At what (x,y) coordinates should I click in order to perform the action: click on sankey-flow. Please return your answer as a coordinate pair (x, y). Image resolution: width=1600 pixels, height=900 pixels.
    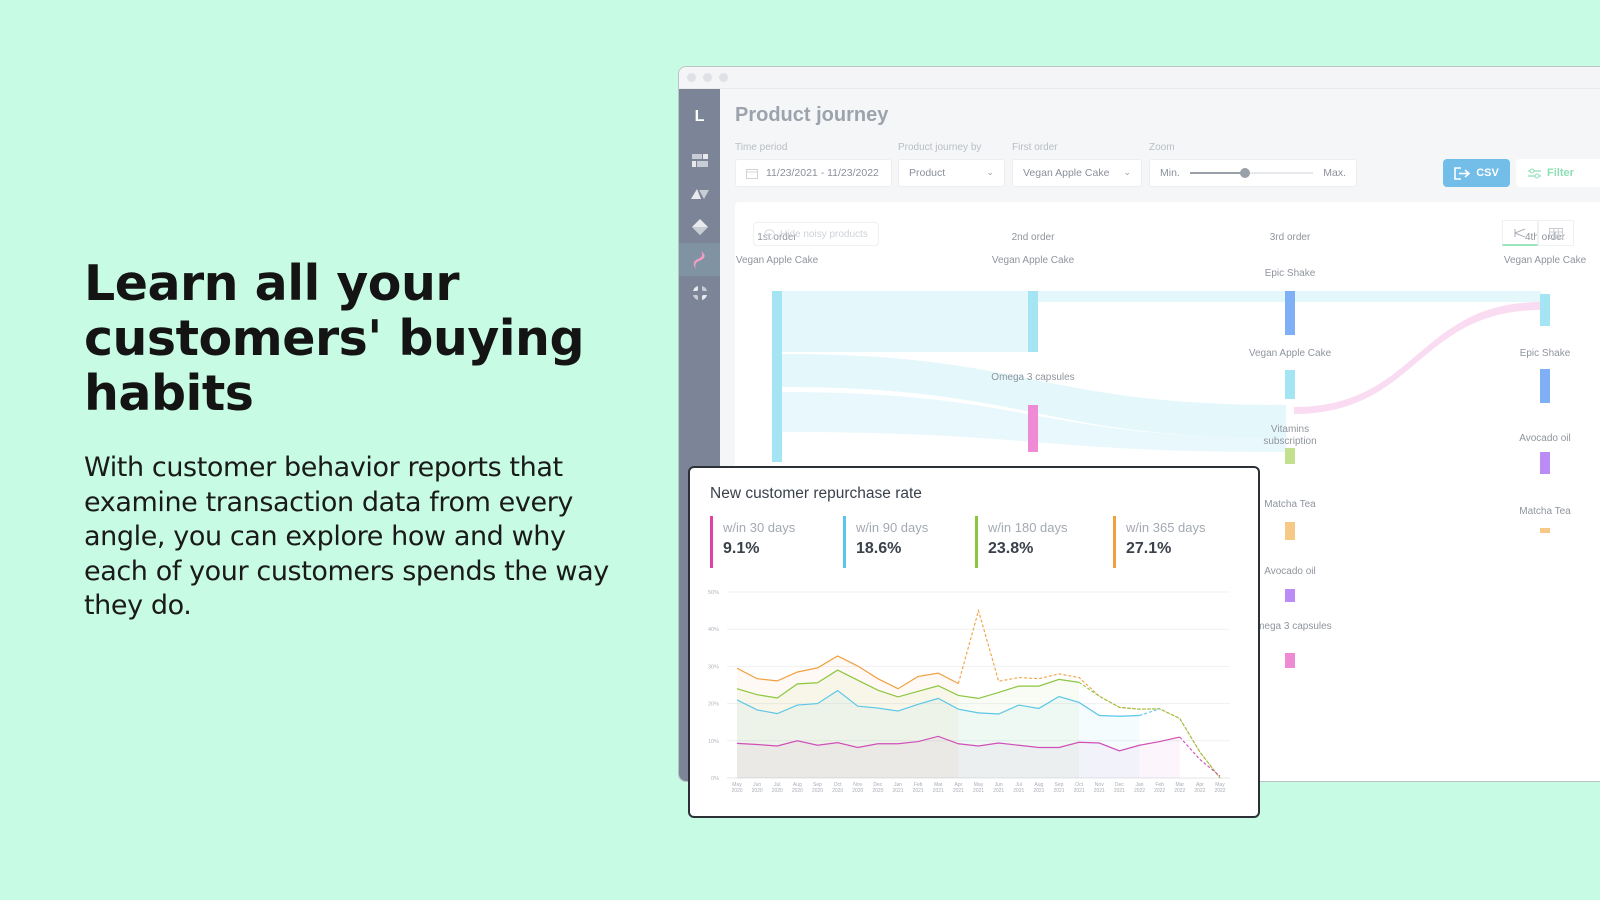
    Looking at the image, I should click on (905, 321).